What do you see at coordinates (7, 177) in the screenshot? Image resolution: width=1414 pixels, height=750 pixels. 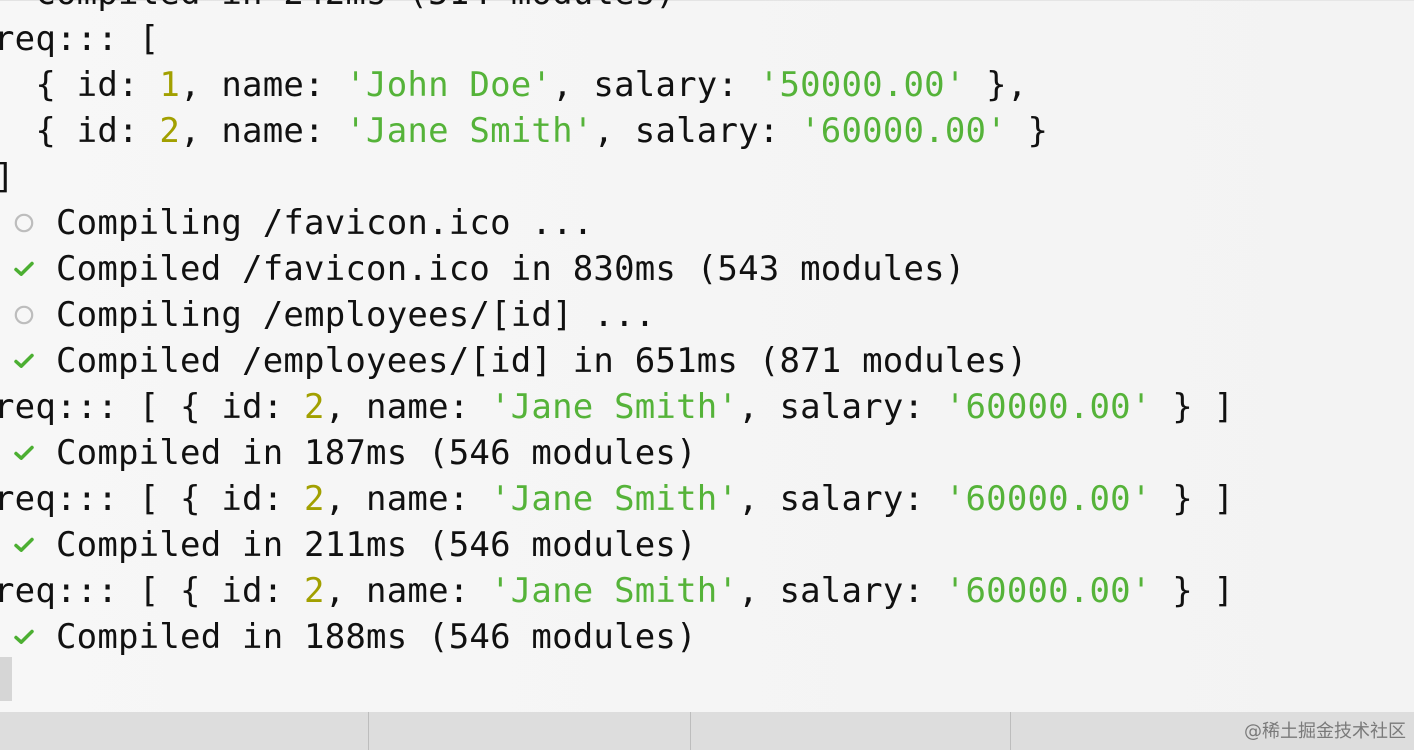 I see `text-token: ]` at bounding box center [7, 177].